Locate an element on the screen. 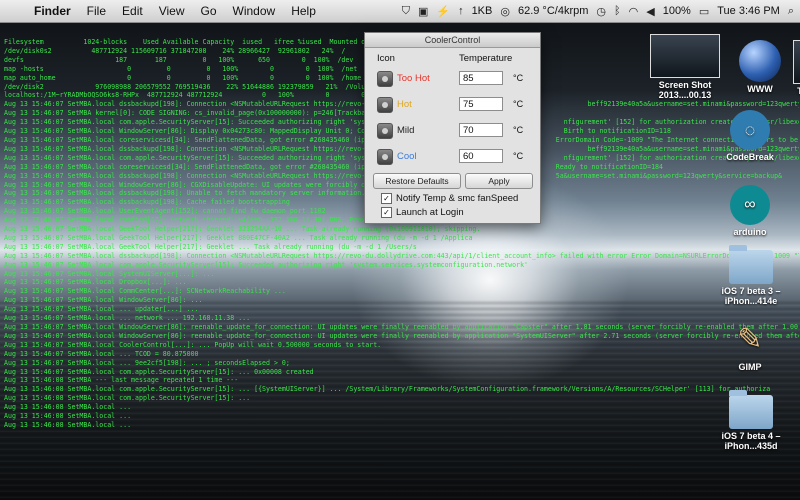 This screenshot has width=800, height=500. temperature-input: 85 is located at coordinates (481, 78).